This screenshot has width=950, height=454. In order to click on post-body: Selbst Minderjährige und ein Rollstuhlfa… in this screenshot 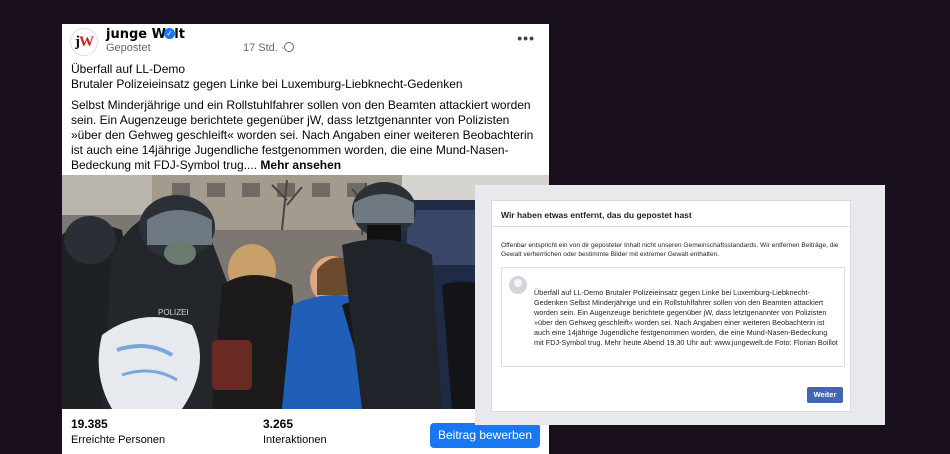, I will do `click(307, 135)`.